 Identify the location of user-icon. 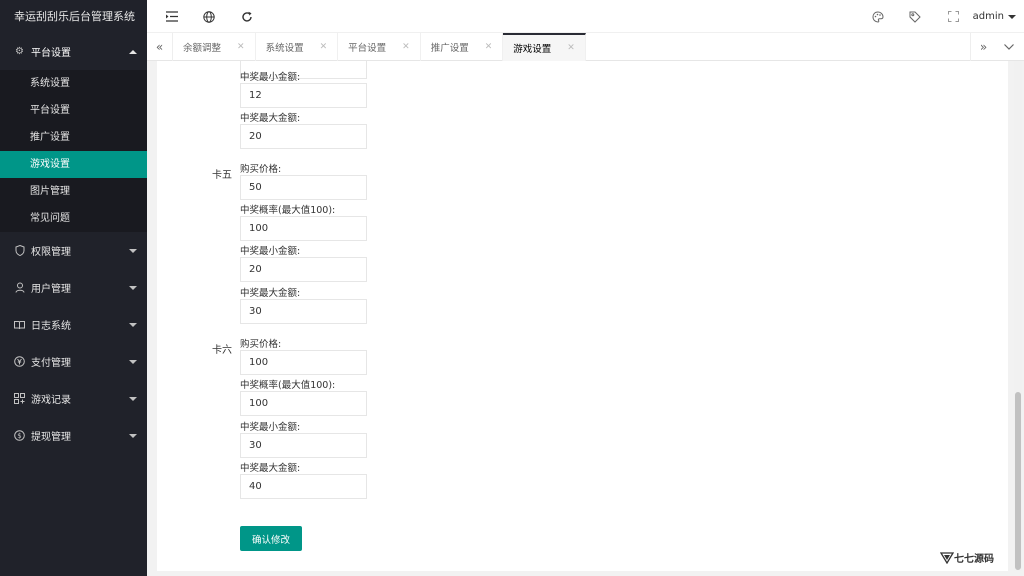
(19, 287).